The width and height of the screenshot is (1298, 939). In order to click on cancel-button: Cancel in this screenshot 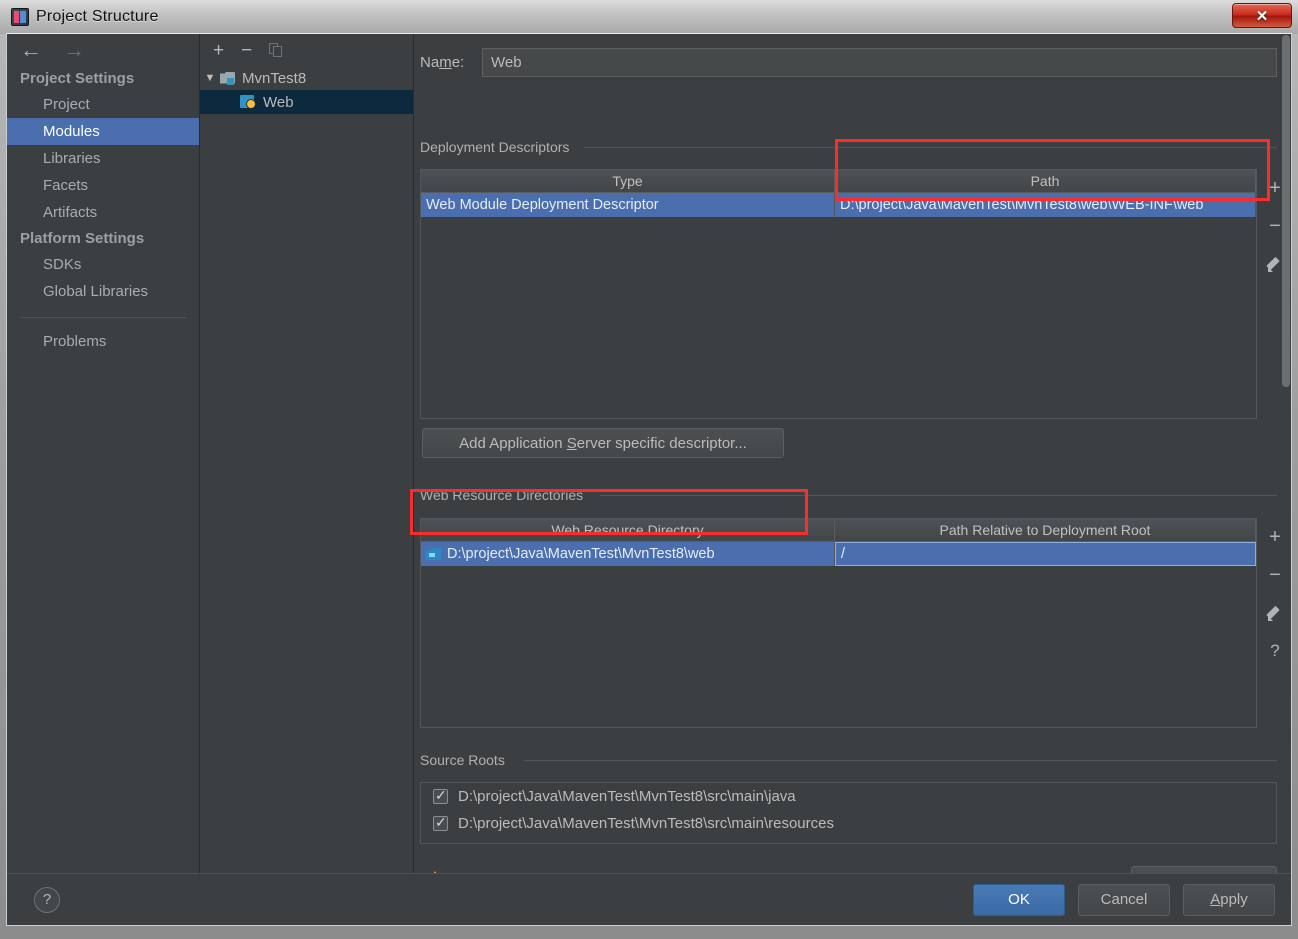, I will do `click(1124, 899)`.